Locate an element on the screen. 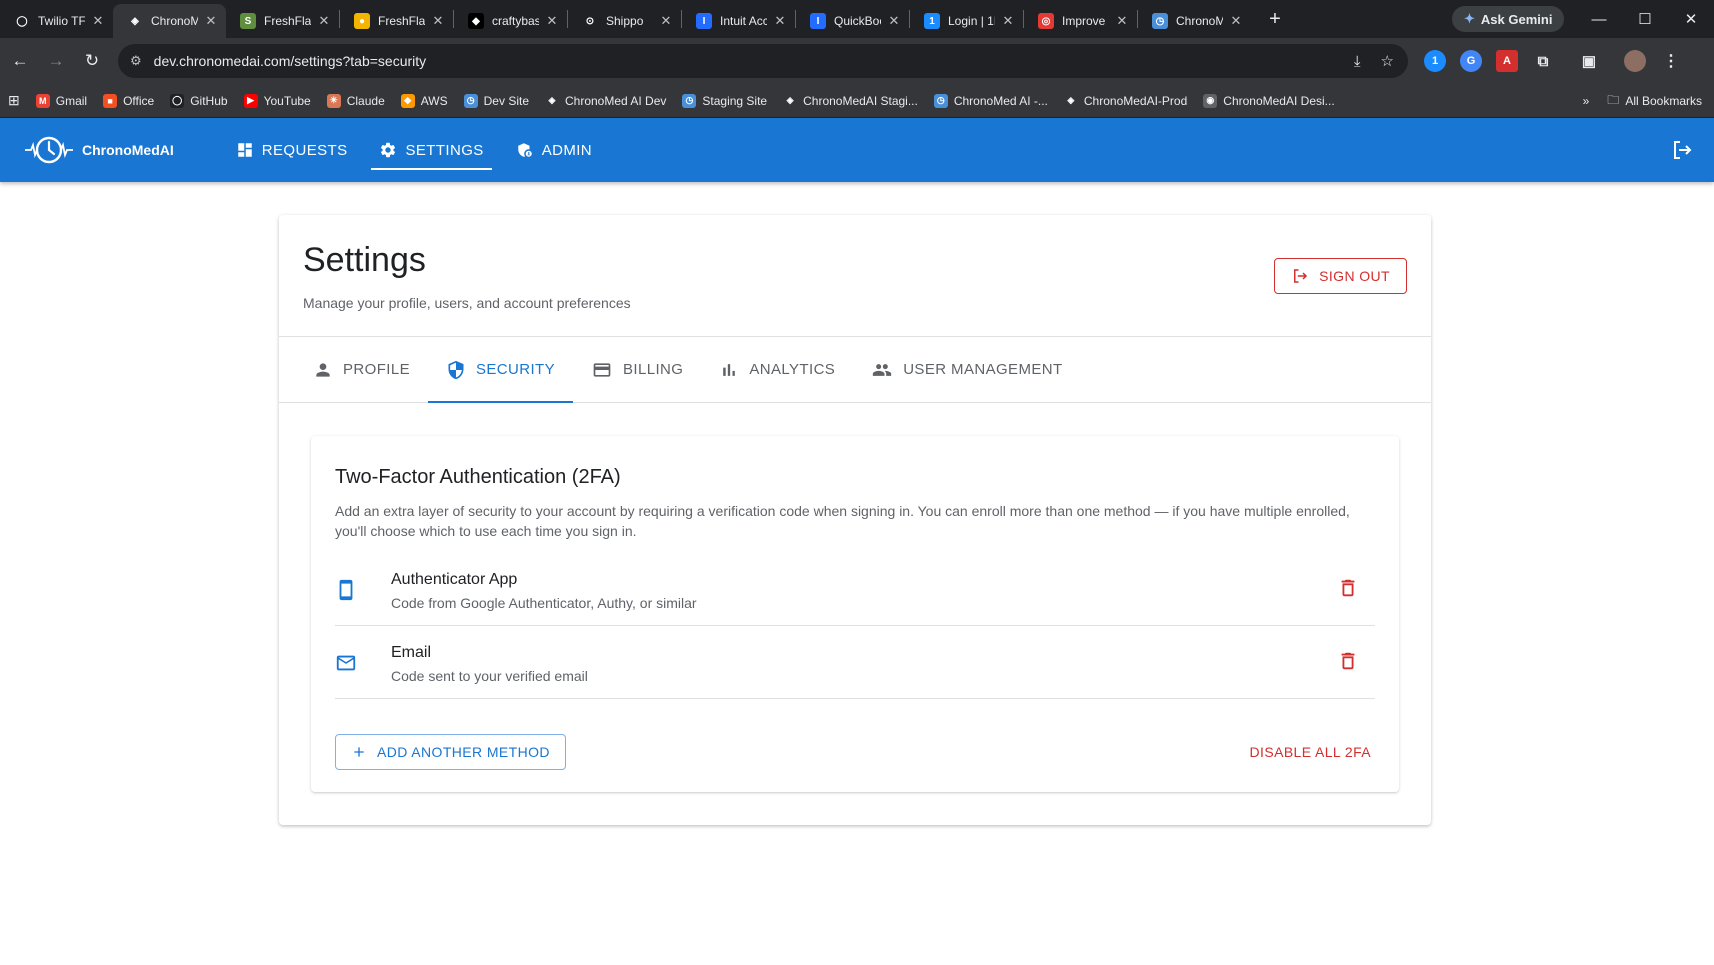 Image resolution: width=1714 pixels, height=965 pixels. side-panel-icon: ▣ is located at coordinates (1589, 61).